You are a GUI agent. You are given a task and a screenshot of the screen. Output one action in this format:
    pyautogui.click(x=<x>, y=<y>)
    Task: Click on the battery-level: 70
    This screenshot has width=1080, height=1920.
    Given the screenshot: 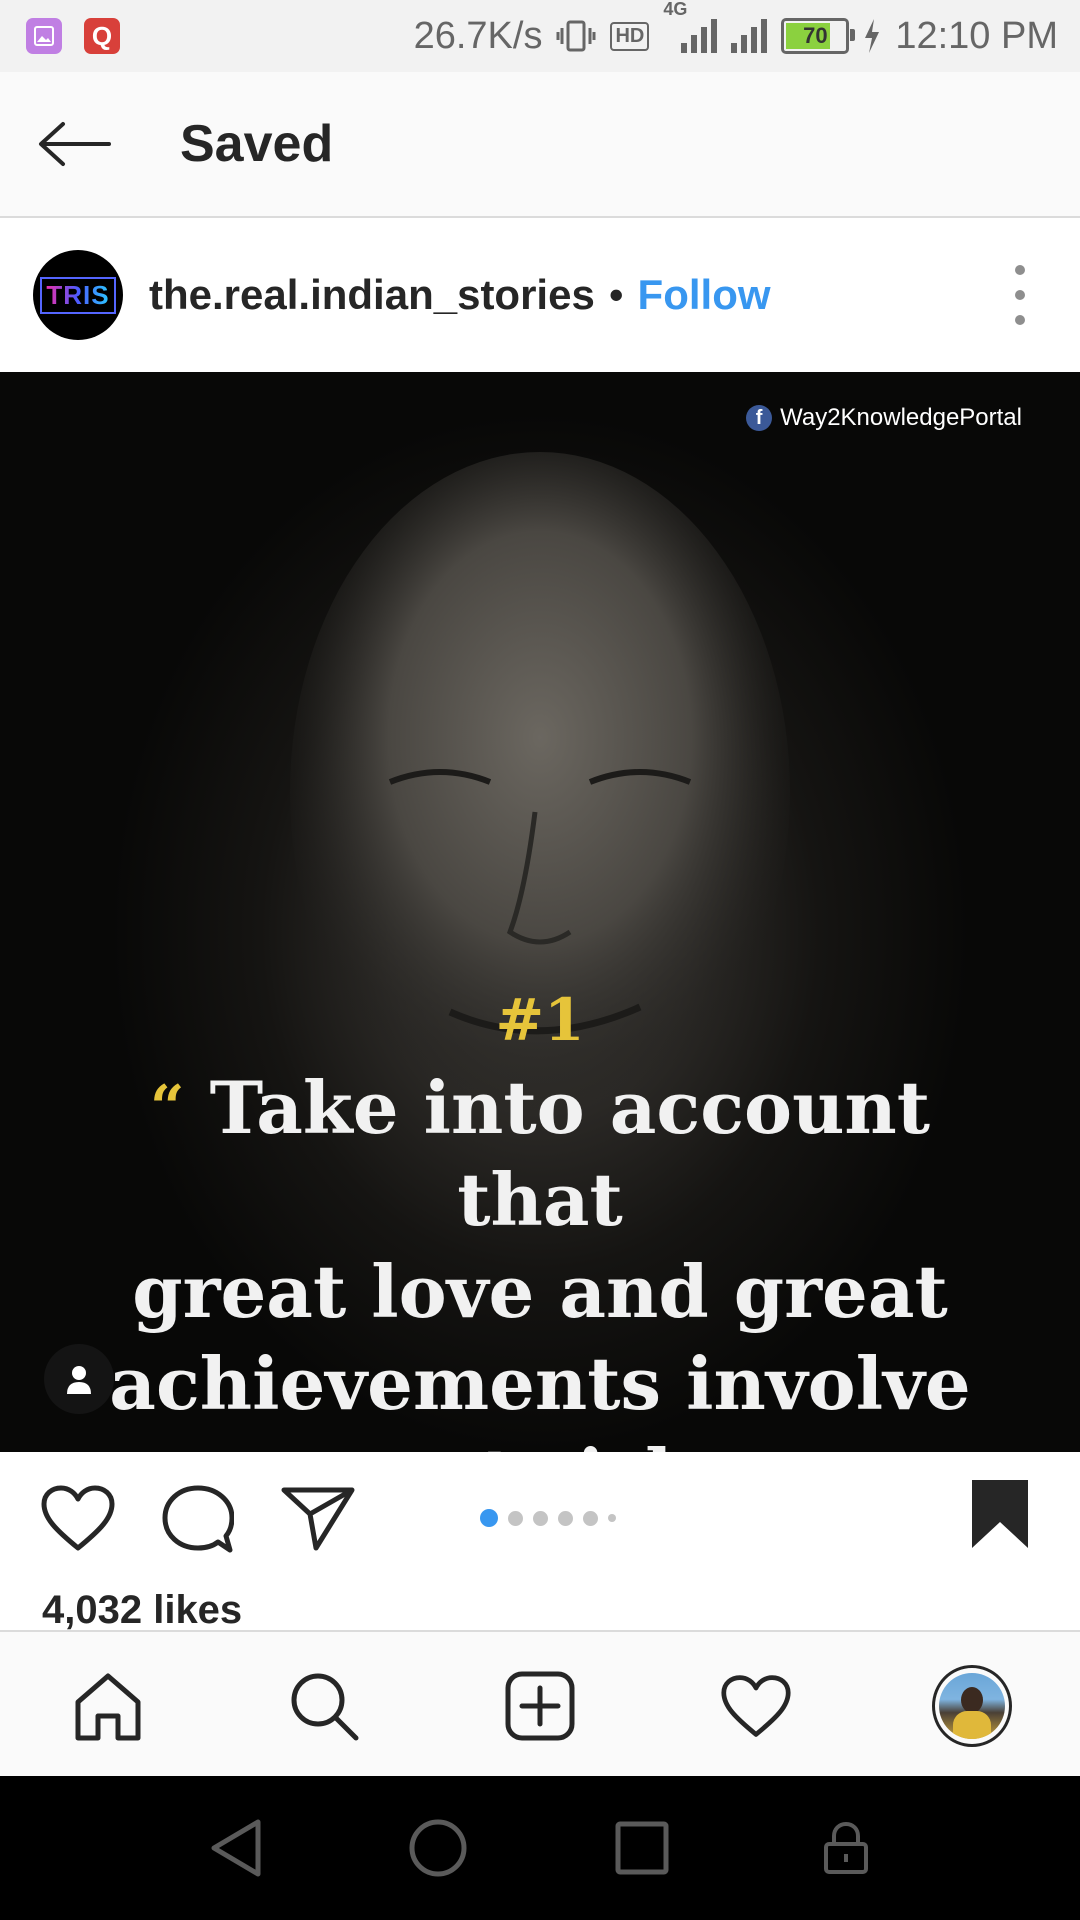 What is the action you would take?
    pyautogui.click(x=815, y=35)
    